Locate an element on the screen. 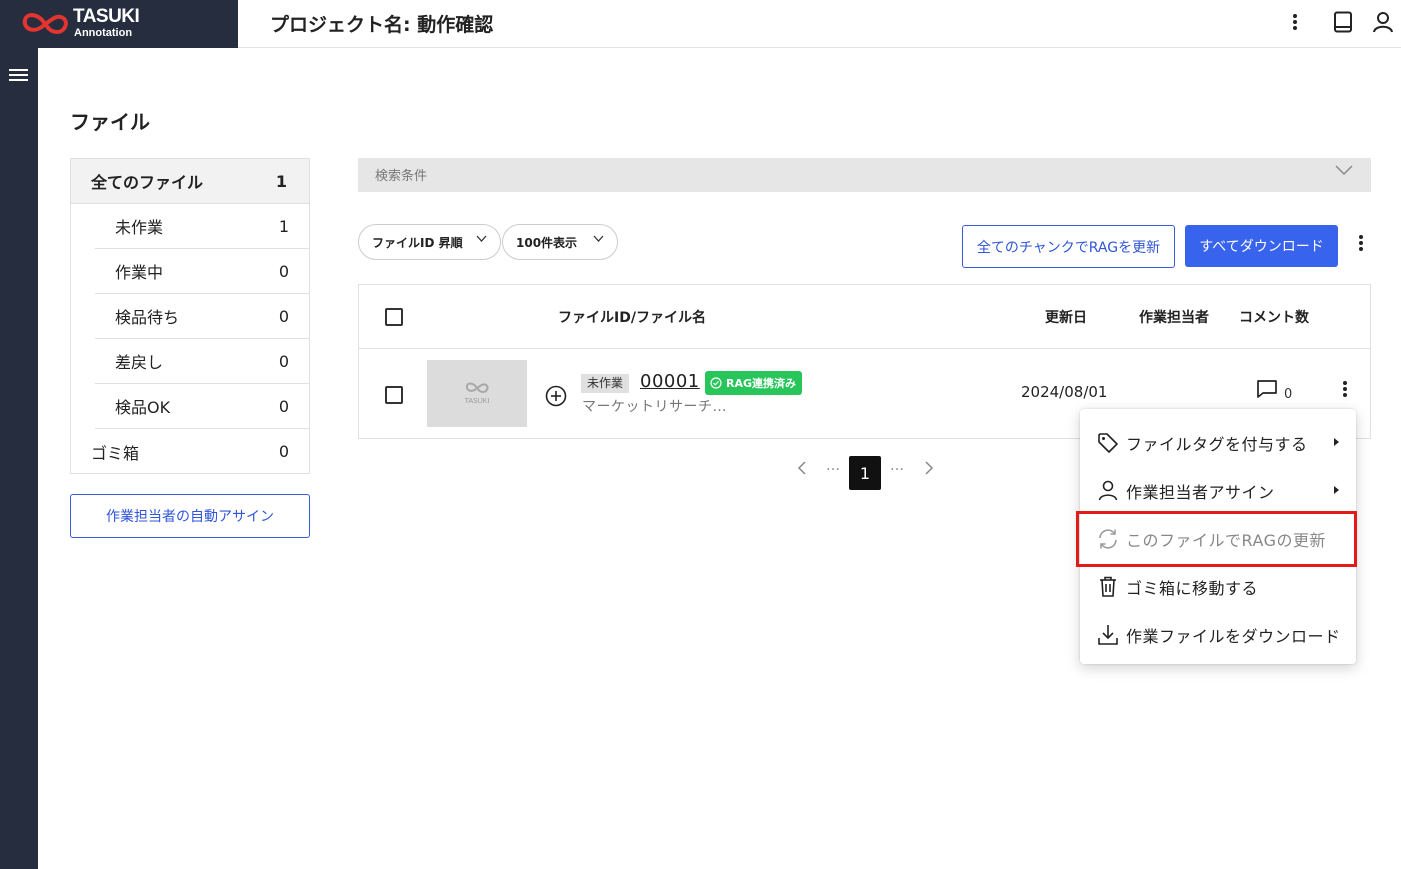 Image resolution: width=1401 pixels, height=869 pixels. per-page-select: 100件表示 is located at coordinates (560, 242).